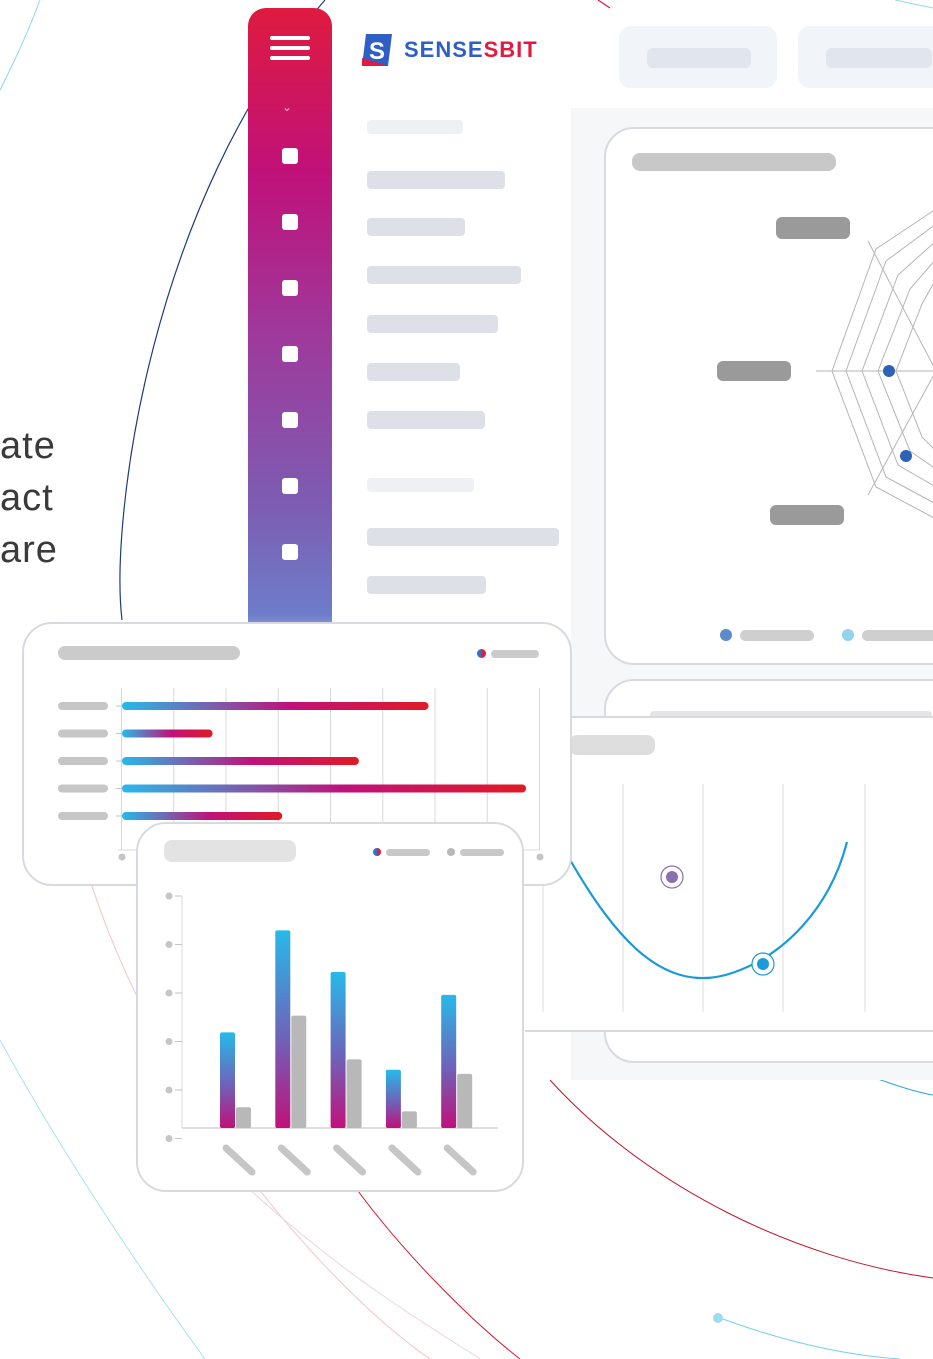 Image resolution: width=933 pixels, height=1359 pixels. I want to click on menu-icon, so click(290, 49).